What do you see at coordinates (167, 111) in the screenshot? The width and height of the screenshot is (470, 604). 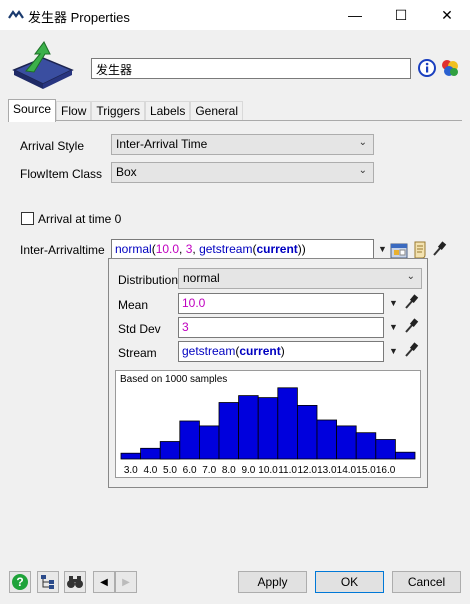 I see `tab-labels: Labels` at bounding box center [167, 111].